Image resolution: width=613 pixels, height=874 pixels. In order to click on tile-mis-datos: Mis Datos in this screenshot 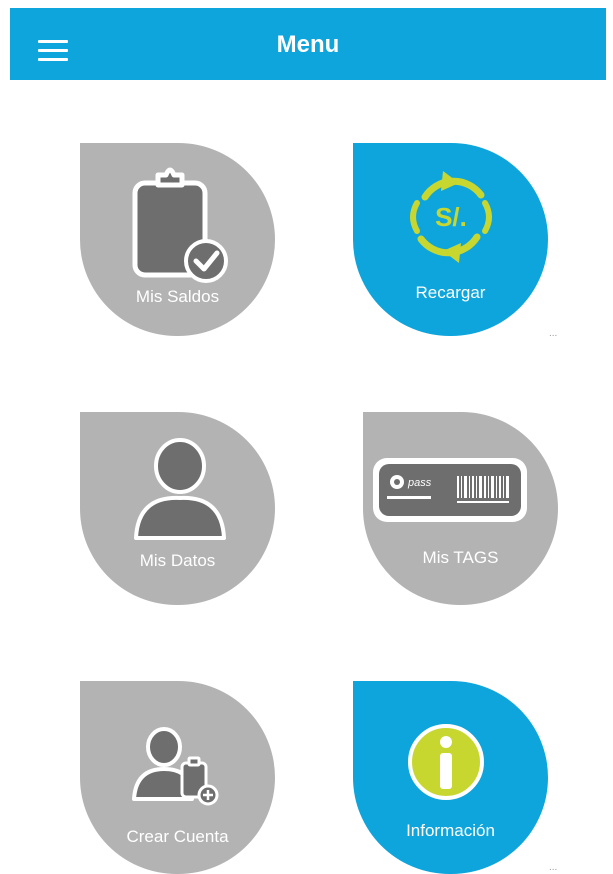, I will do `click(177, 508)`.